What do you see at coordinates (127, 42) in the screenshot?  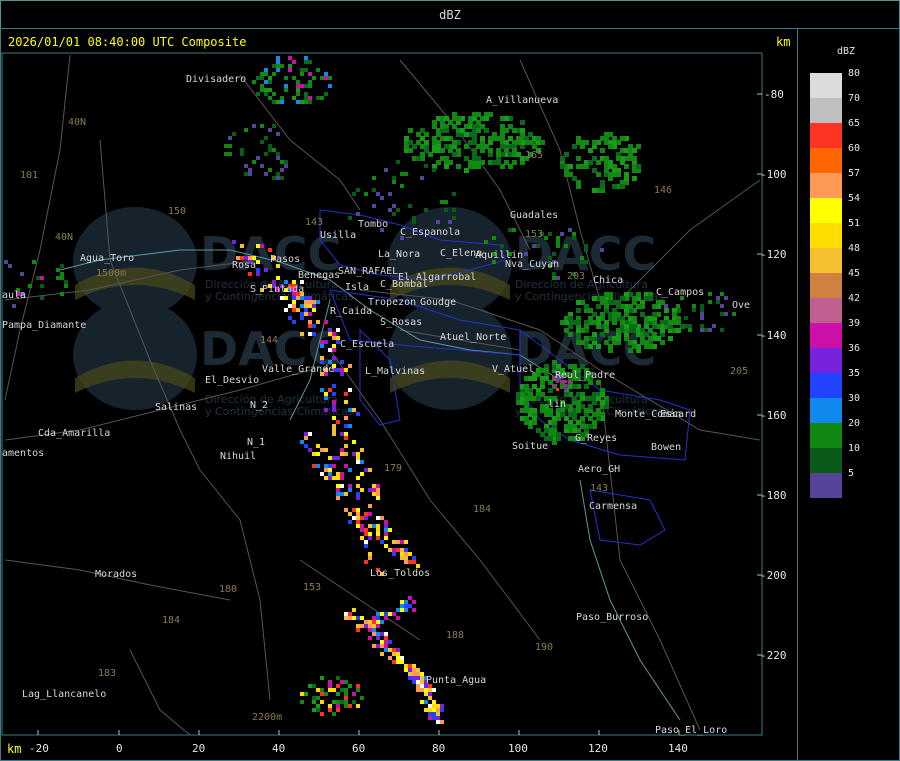 I see `timestamp-label: 2026/01/01 08:40:00 UTC Composite` at bounding box center [127, 42].